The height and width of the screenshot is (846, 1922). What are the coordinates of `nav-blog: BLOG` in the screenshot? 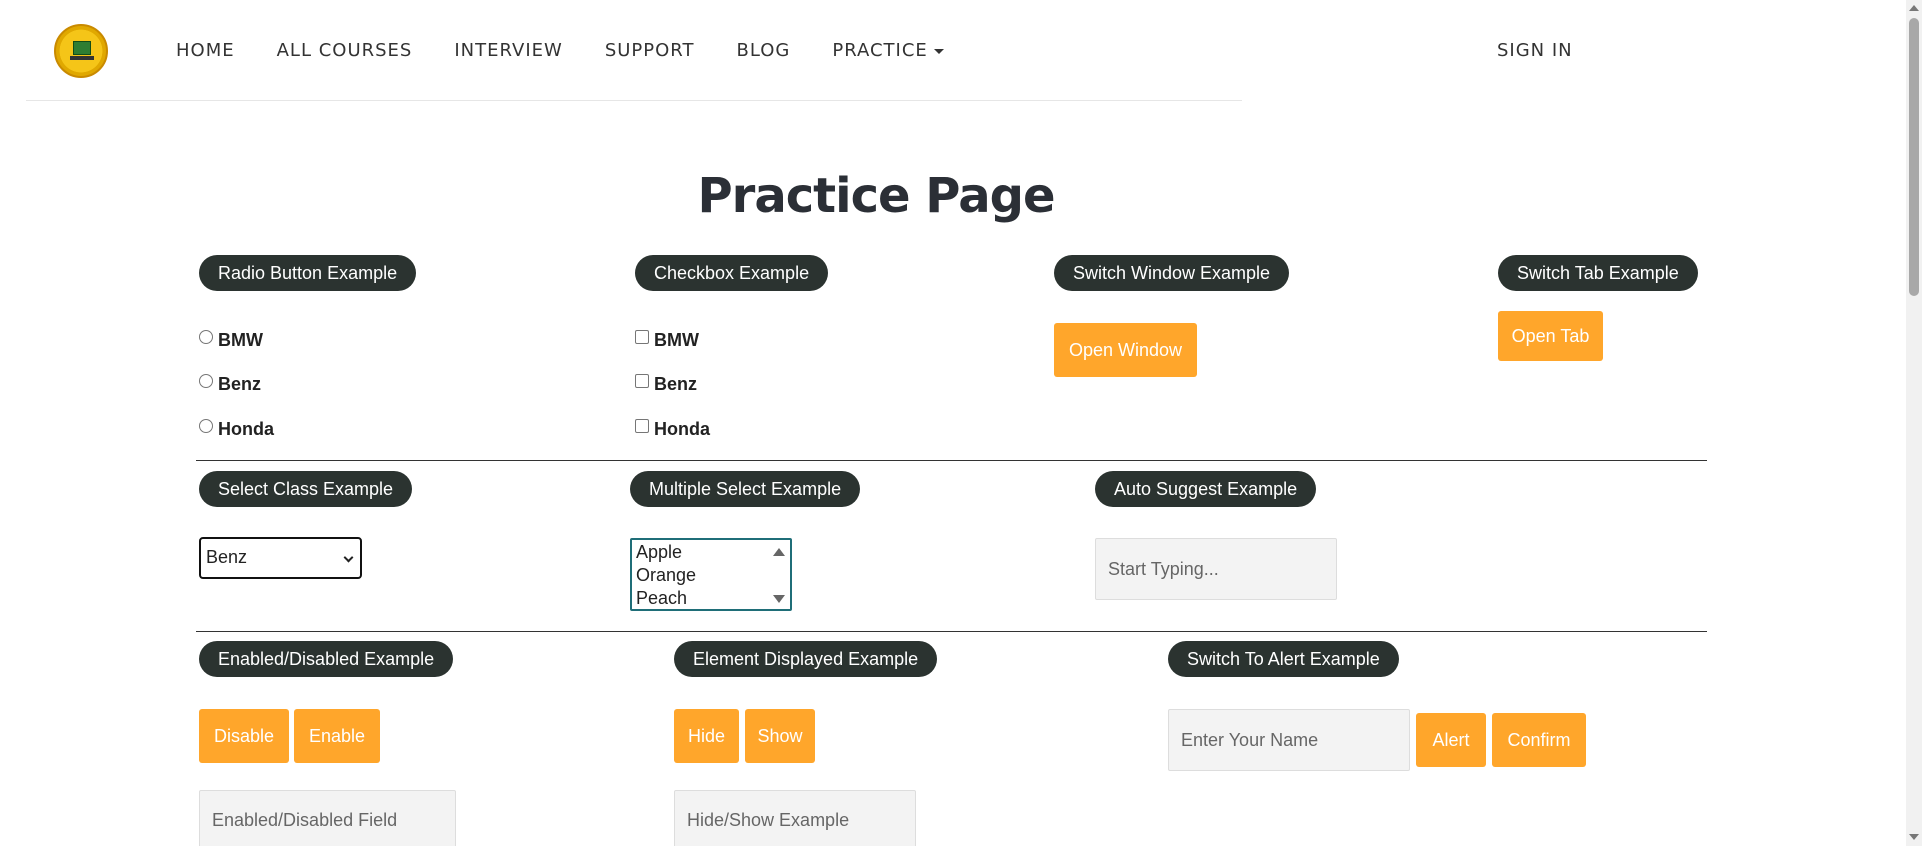 It's located at (763, 50).